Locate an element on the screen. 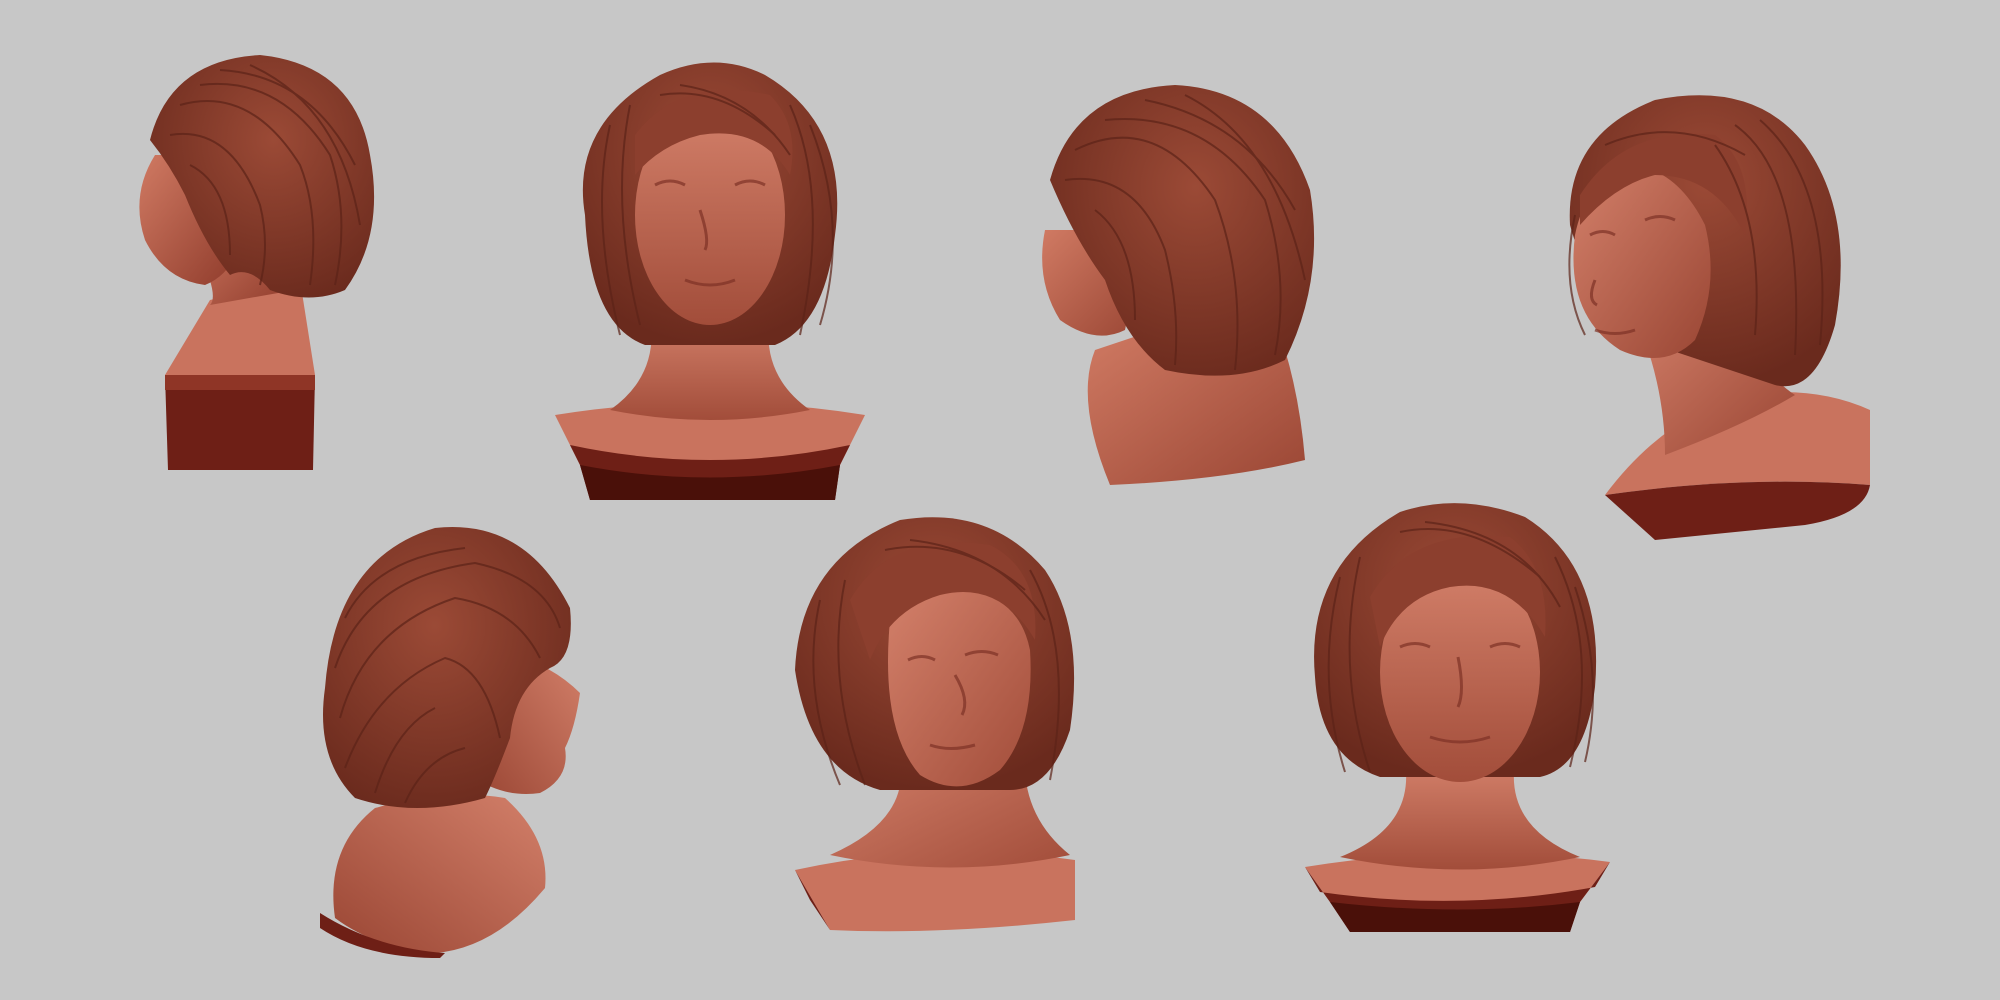  bust-view-front is located at coordinates (1457, 717).